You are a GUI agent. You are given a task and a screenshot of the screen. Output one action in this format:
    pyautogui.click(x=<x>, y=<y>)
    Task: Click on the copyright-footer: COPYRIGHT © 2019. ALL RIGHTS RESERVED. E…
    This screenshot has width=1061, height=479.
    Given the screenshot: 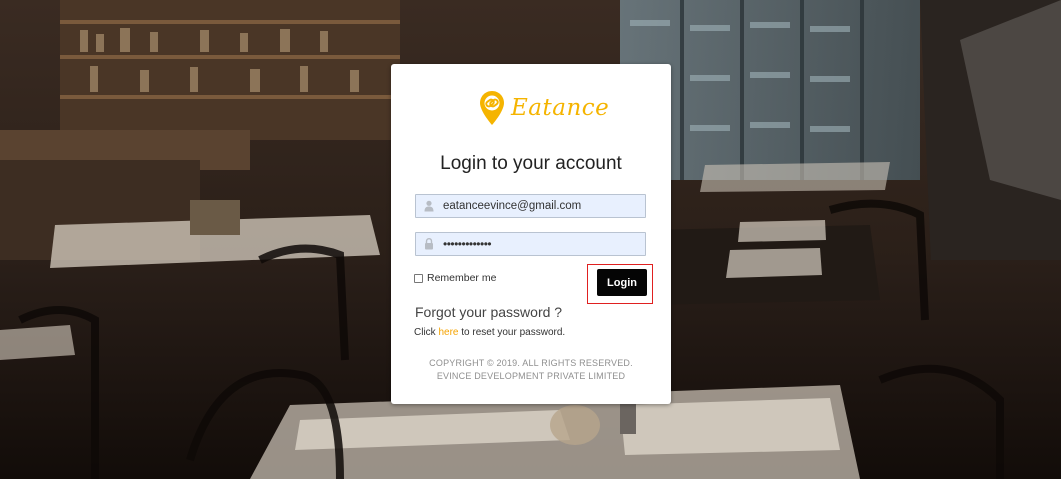 What is the action you would take?
    pyautogui.click(x=531, y=370)
    